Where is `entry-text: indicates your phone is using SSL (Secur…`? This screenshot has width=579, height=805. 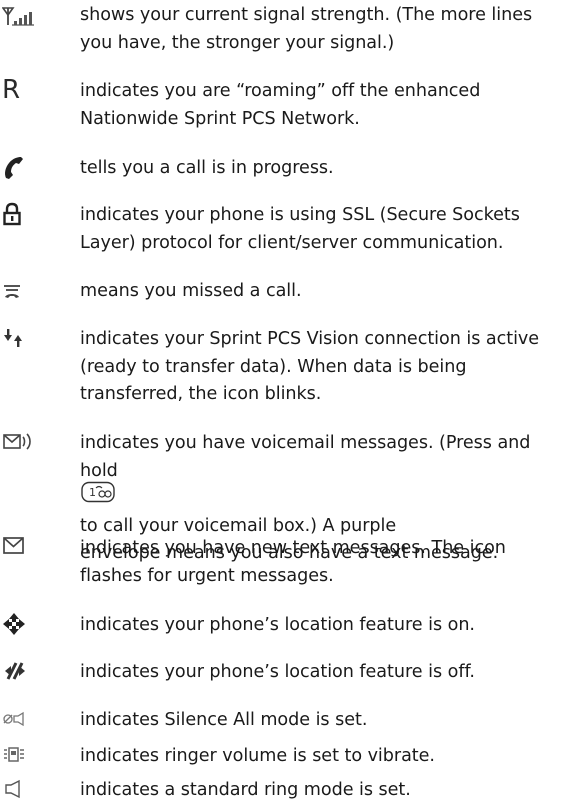
entry-text: indicates your phone is using SSL (Secur… is located at coordinates (328, 229).